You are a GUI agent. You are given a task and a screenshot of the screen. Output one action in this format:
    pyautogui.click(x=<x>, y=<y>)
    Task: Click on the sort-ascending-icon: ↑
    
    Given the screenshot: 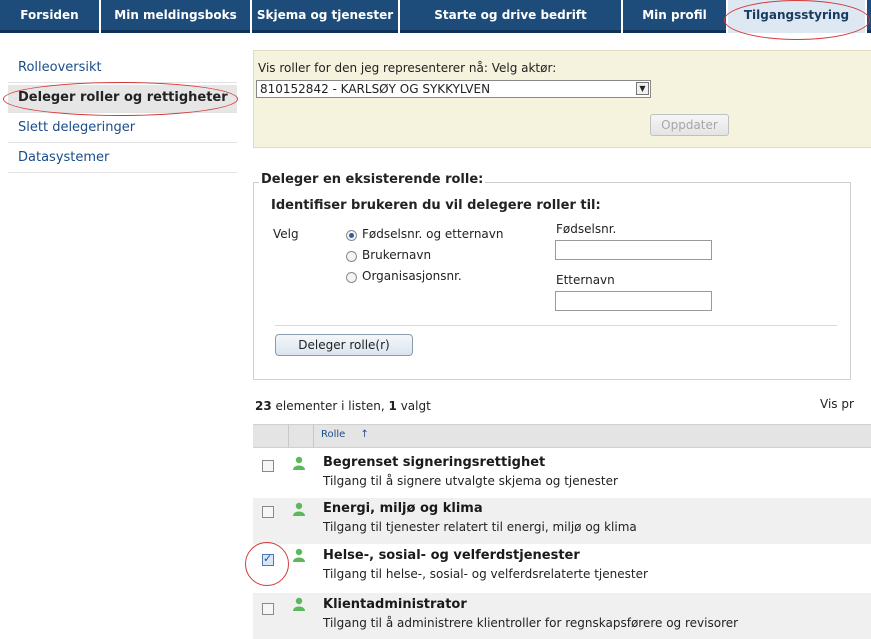 What is the action you would take?
    pyautogui.click(x=365, y=434)
    